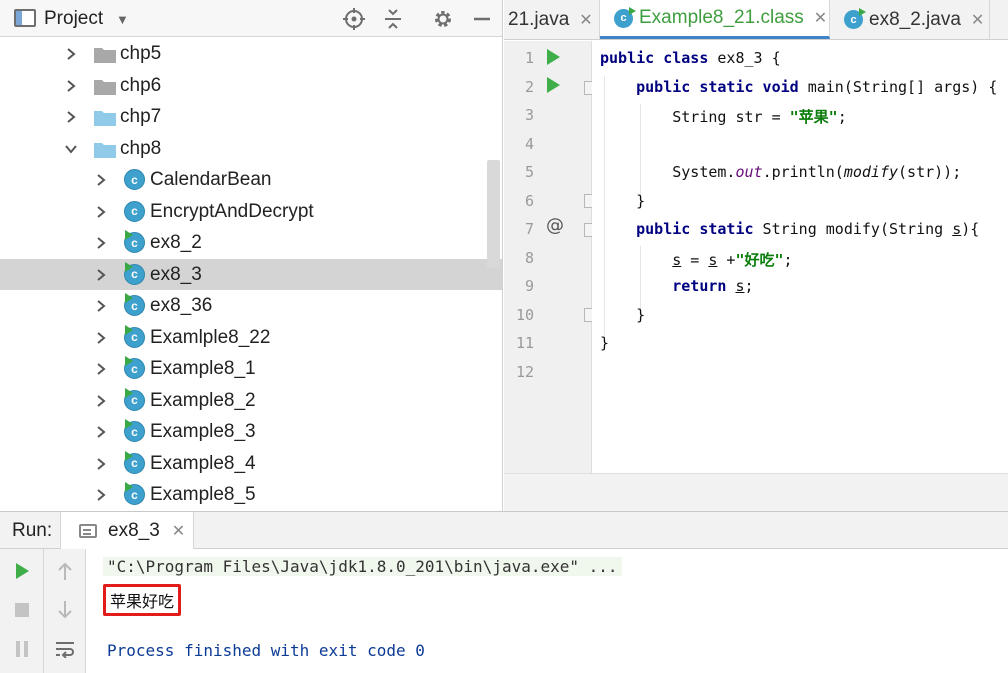 Image resolution: width=1008 pixels, height=673 pixels. Describe the element at coordinates (251, 179) in the screenshot. I see `tree-item-calendarbean: c CalendarBean` at that location.